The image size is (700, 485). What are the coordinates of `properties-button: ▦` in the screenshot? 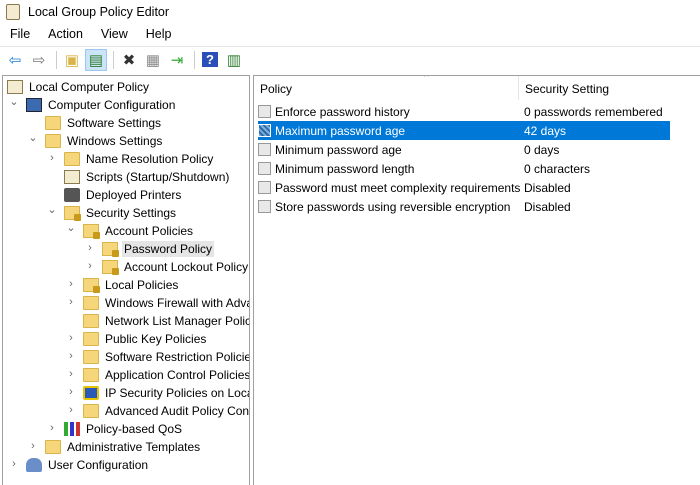 It's located at (153, 60).